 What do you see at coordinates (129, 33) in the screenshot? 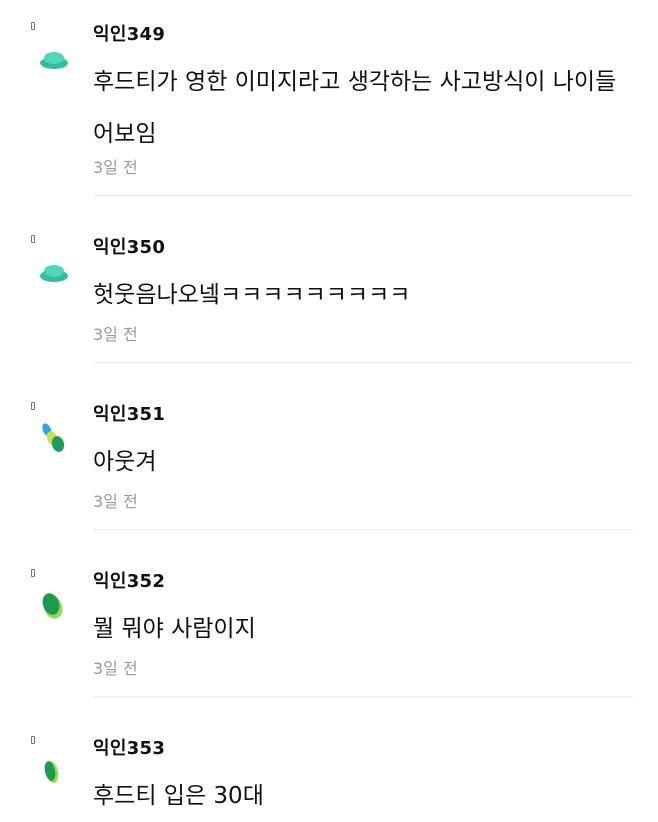
I see `comment-author: 익인349` at bounding box center [129, 33].